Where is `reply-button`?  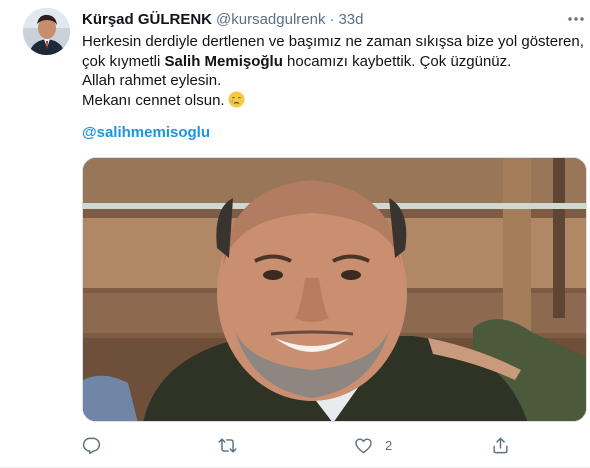
reply-button is located at coordinates (97, 445).